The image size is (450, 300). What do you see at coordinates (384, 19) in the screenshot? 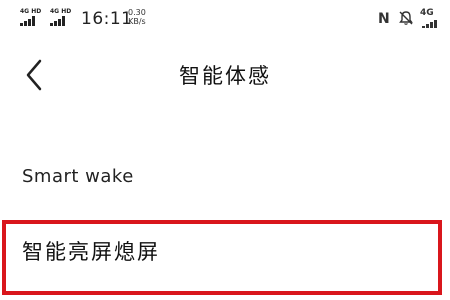
I see `nfc-icon: N` at bounding box center [384, 19].